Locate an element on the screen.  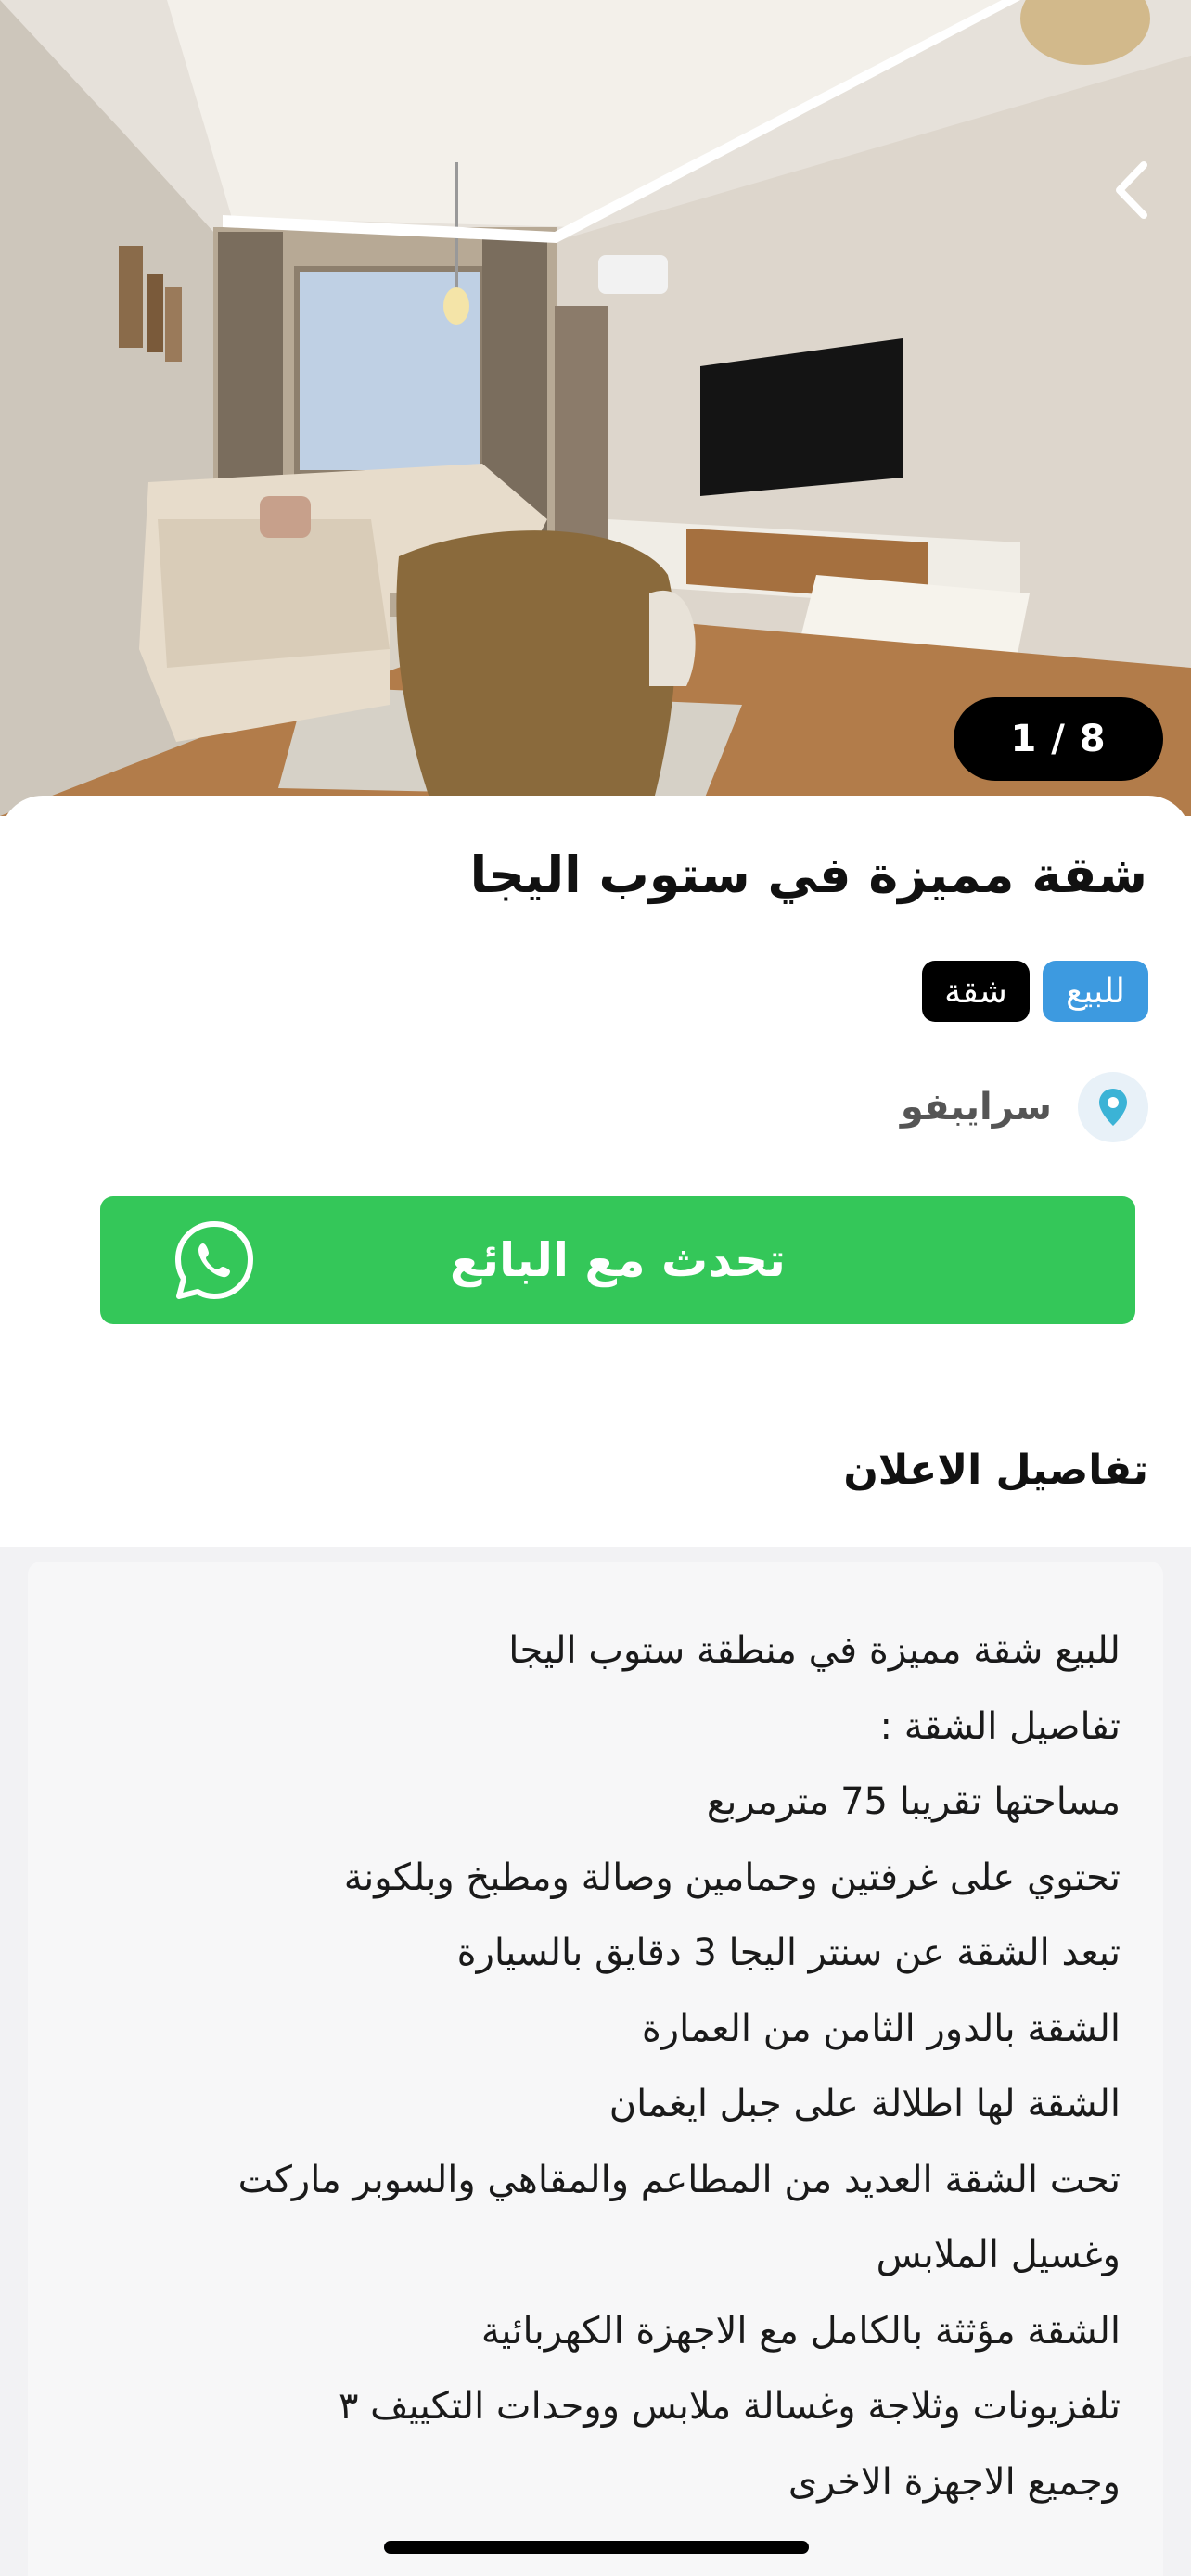
description-line: الشقة لها اطلالة على جبل ايغمان is located at coordinates (864, 2104).